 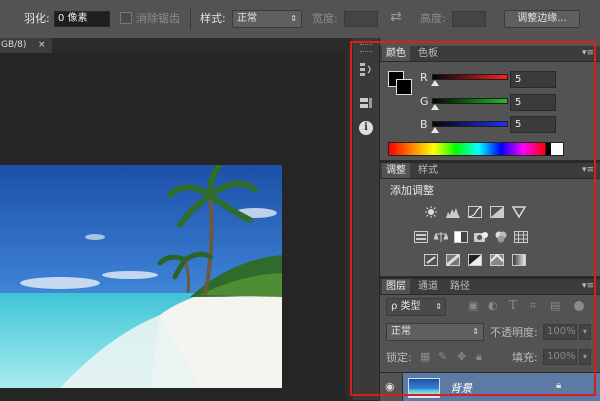 I want to click on feather-label: 羽化:, so click(x=37, y=18).